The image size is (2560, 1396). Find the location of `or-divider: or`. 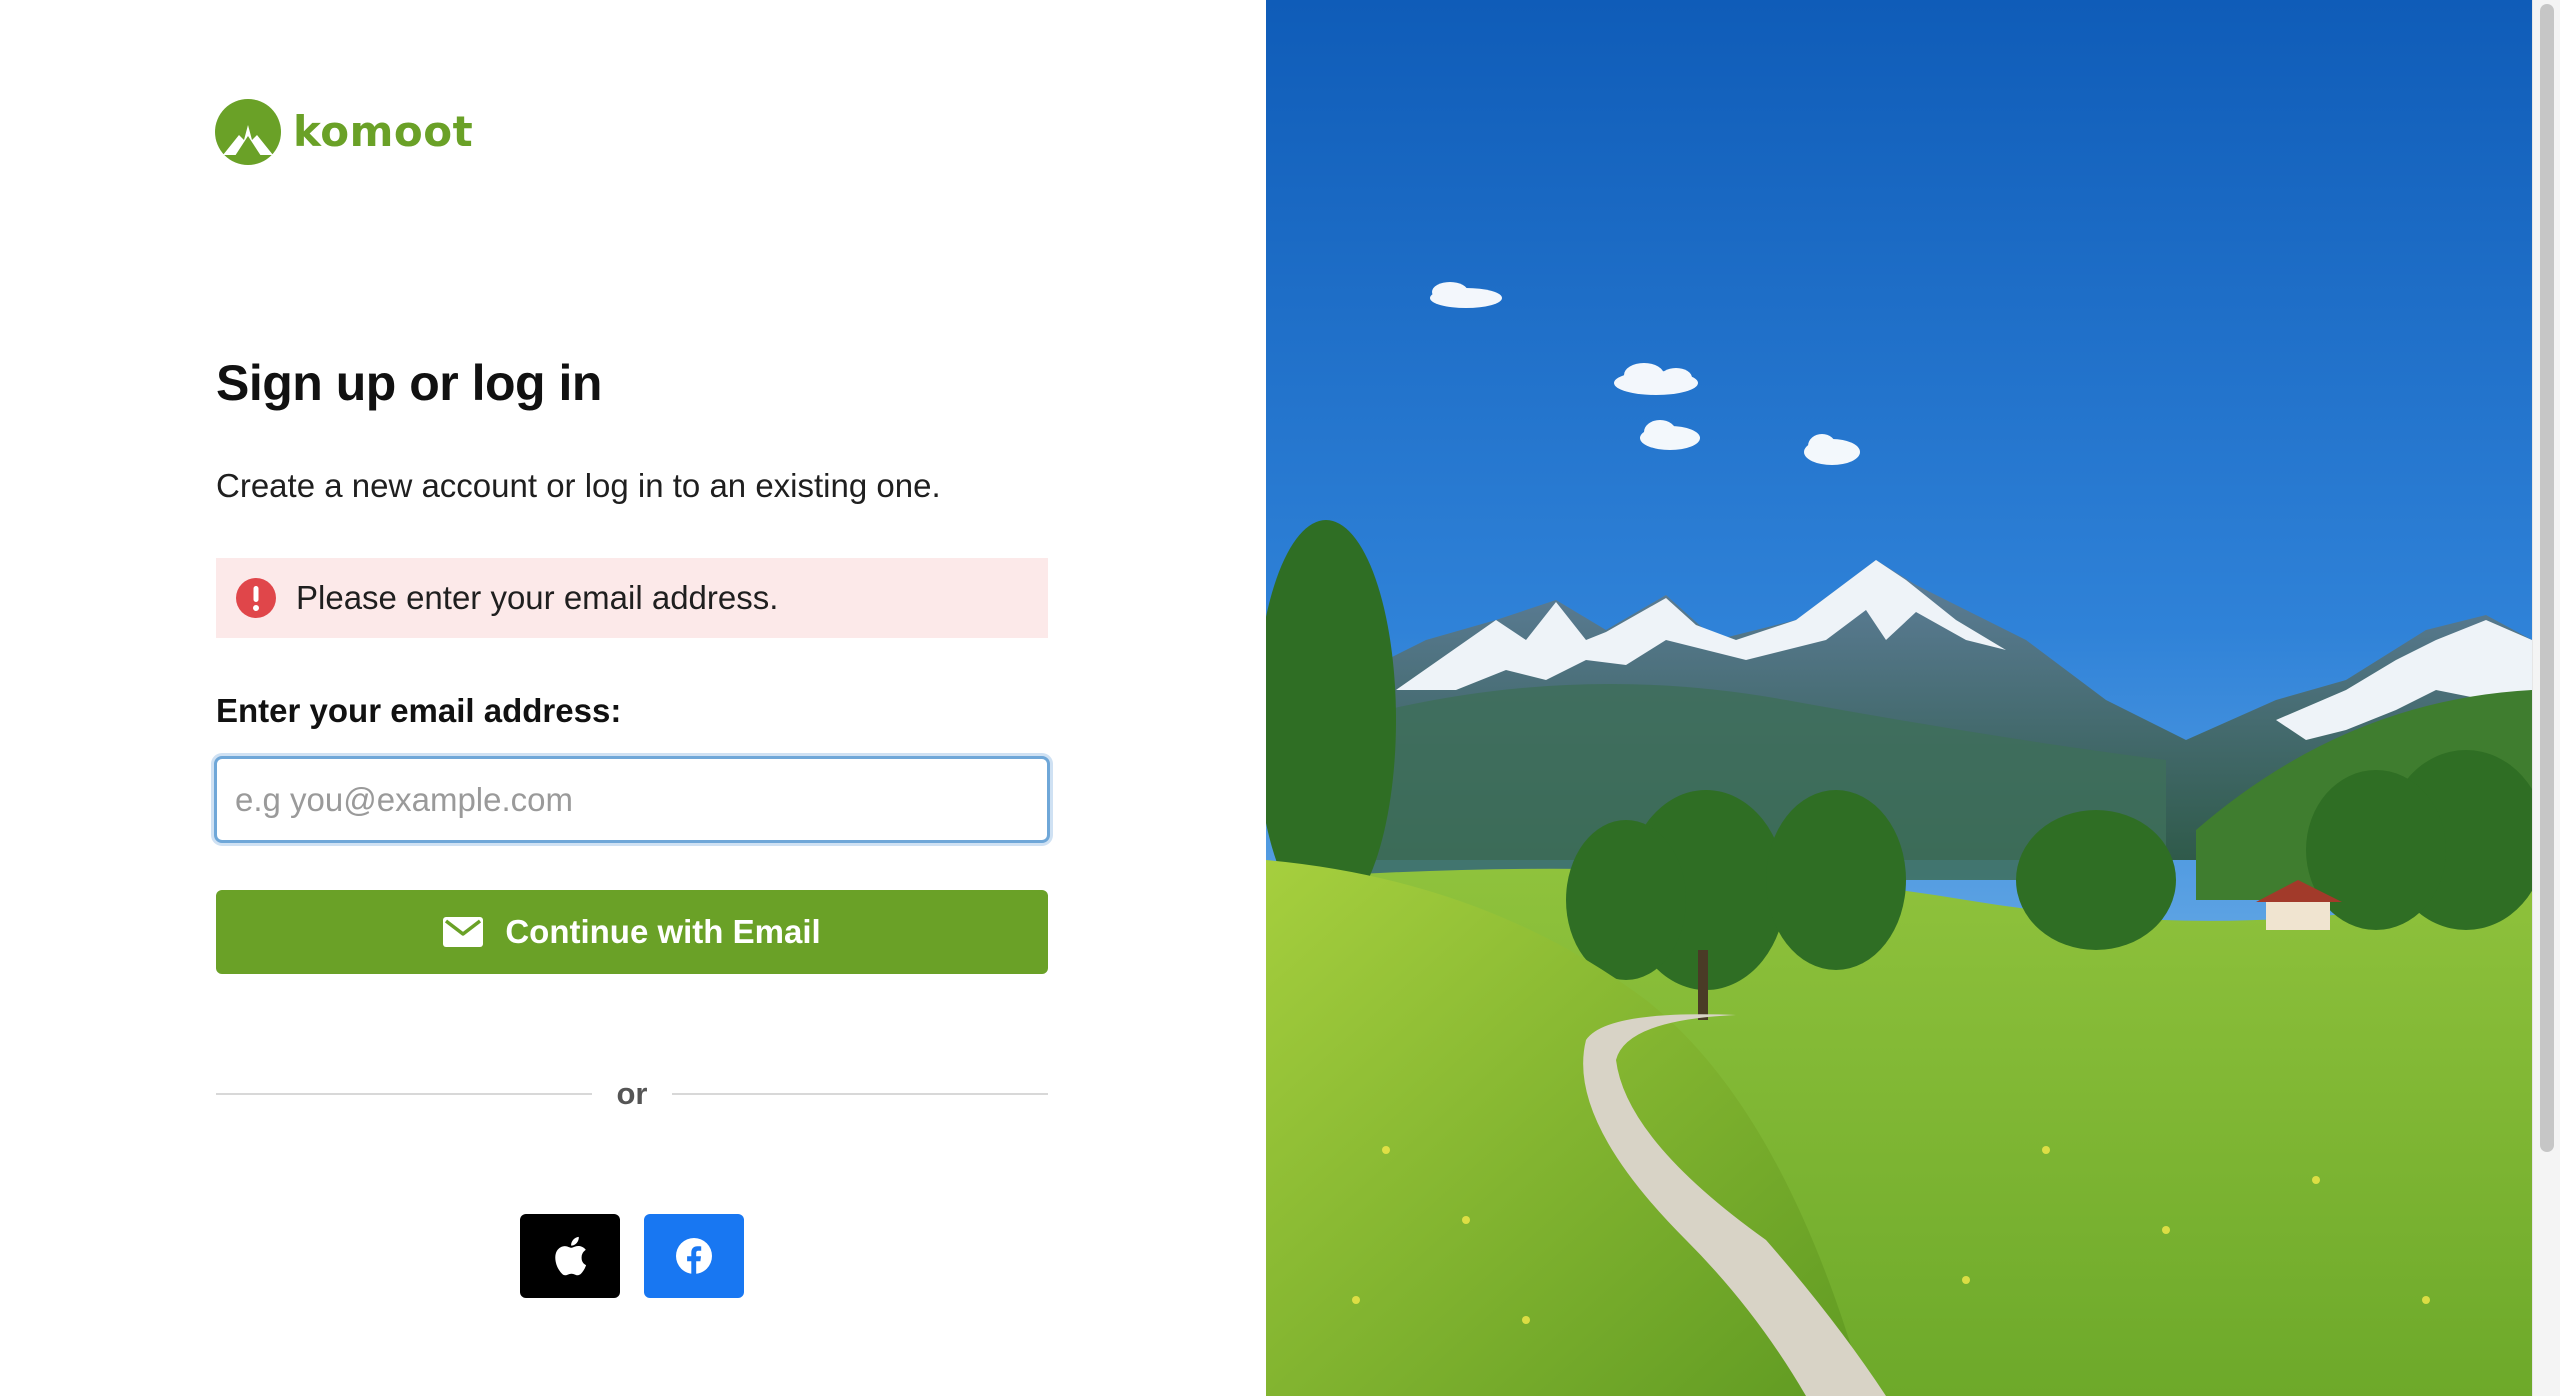

or-divider: or is located at coordinates (632, 1094).